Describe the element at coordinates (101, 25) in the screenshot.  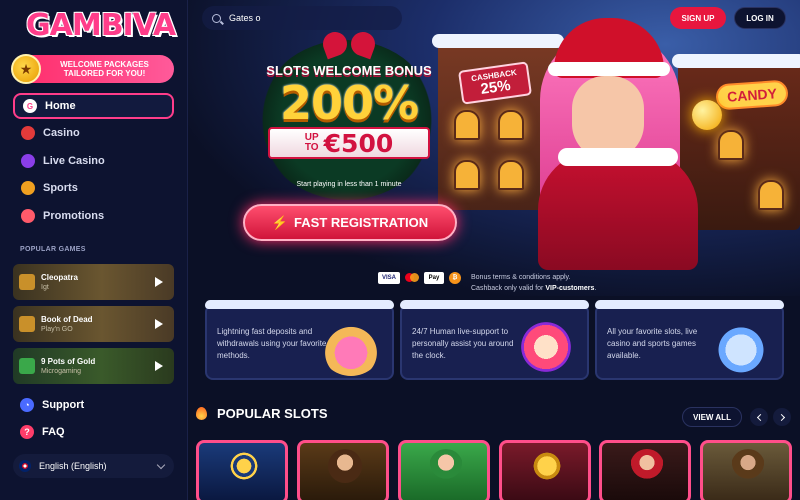
I see `brand-logo: GAMBIVA` at that location.